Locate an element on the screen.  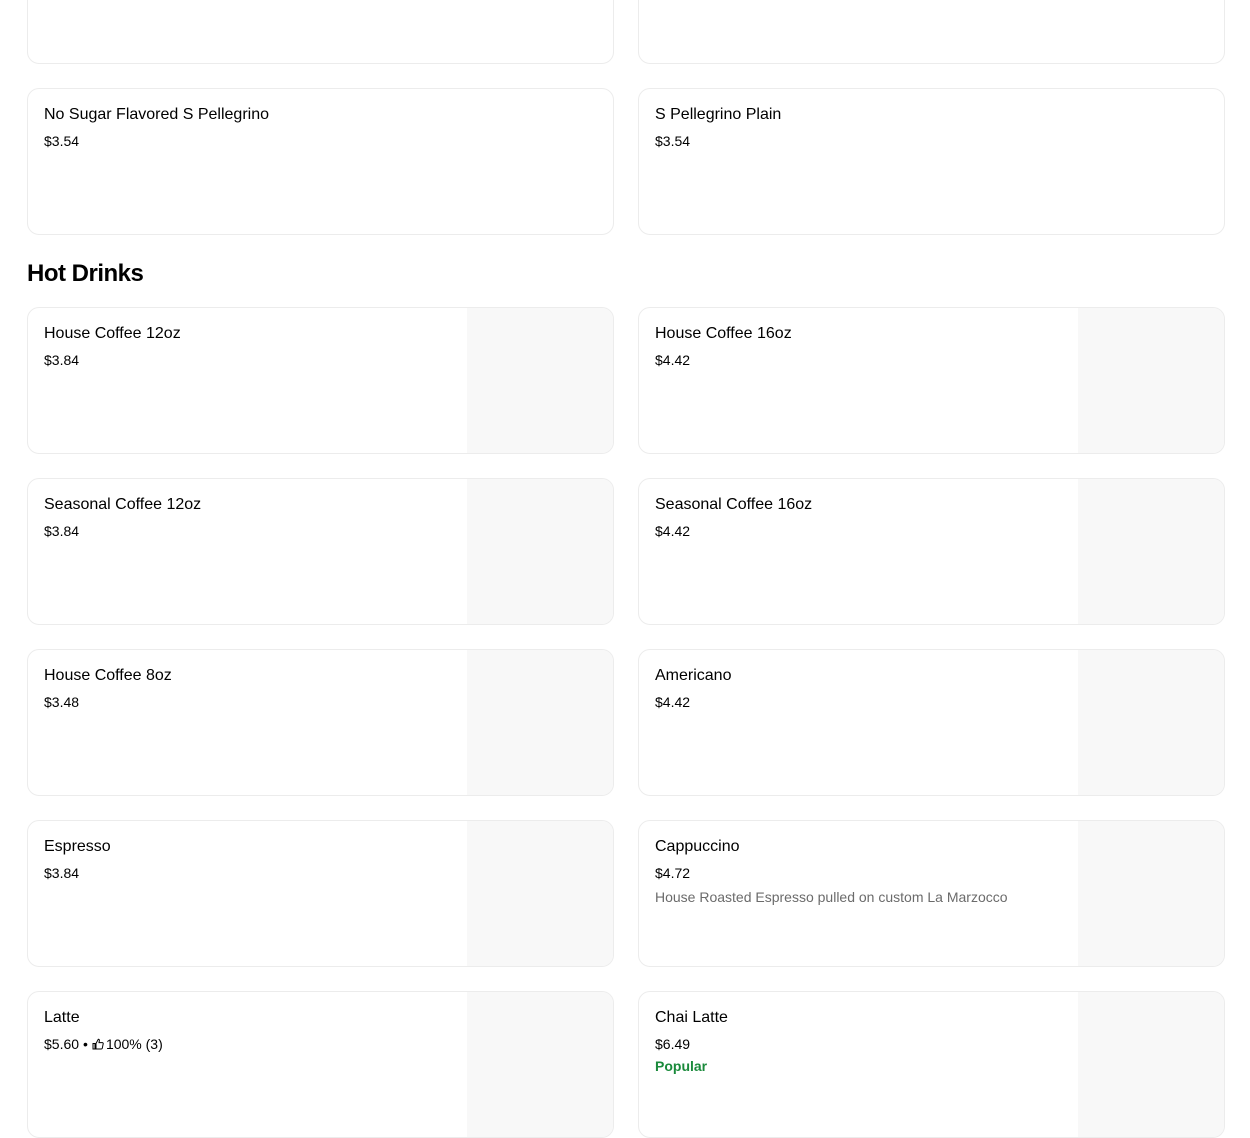
item-name: Americano is located at coordinates (693, 675).